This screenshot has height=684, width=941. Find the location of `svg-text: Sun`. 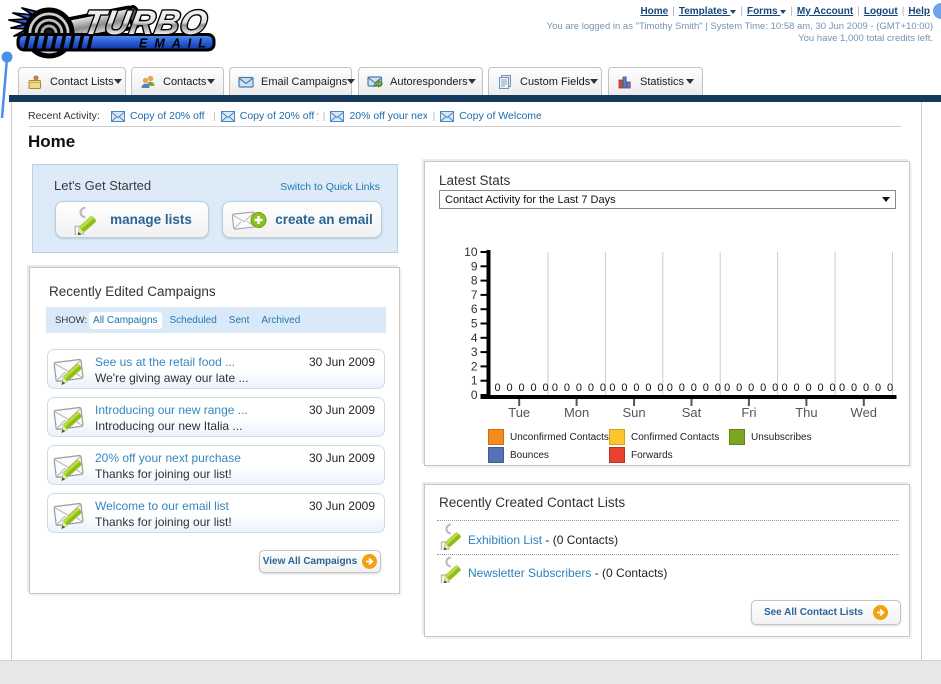

svg-text: Sun is located at coordinates (634, 412).